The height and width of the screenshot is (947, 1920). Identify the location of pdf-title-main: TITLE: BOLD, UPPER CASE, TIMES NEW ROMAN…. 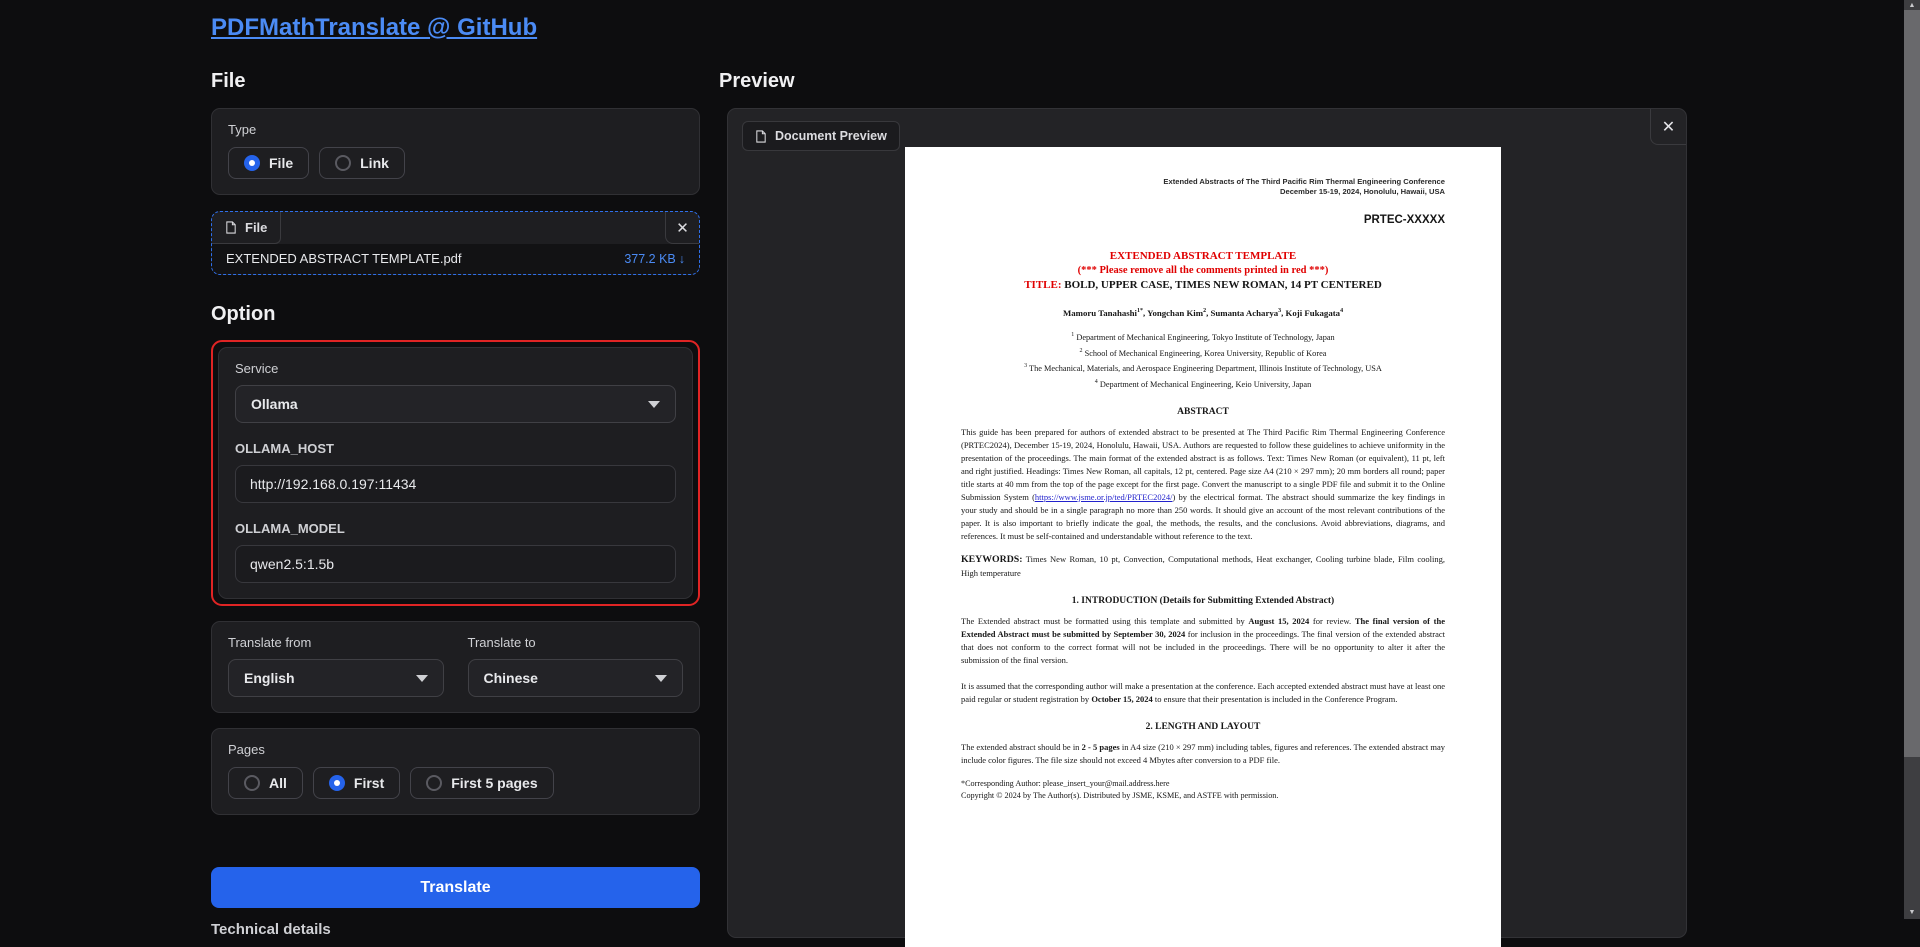
(1203, 285).